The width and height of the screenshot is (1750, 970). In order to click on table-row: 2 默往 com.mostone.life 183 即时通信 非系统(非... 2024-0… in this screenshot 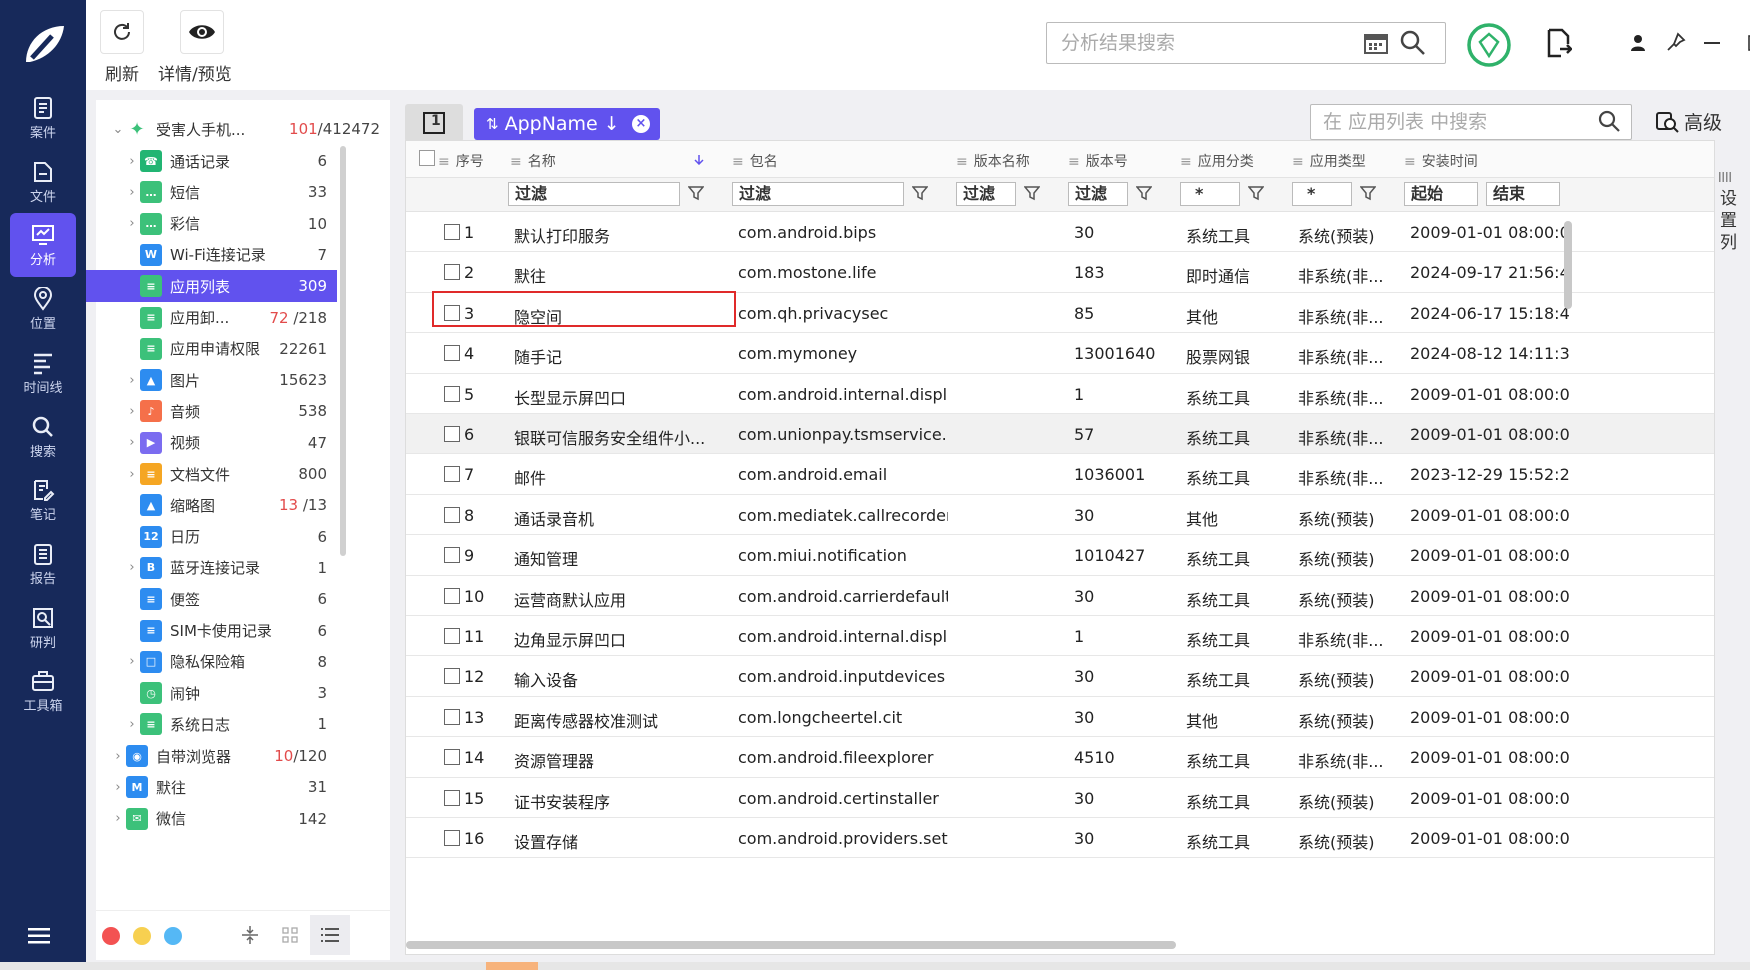, I will do `click(1060, 272)`.